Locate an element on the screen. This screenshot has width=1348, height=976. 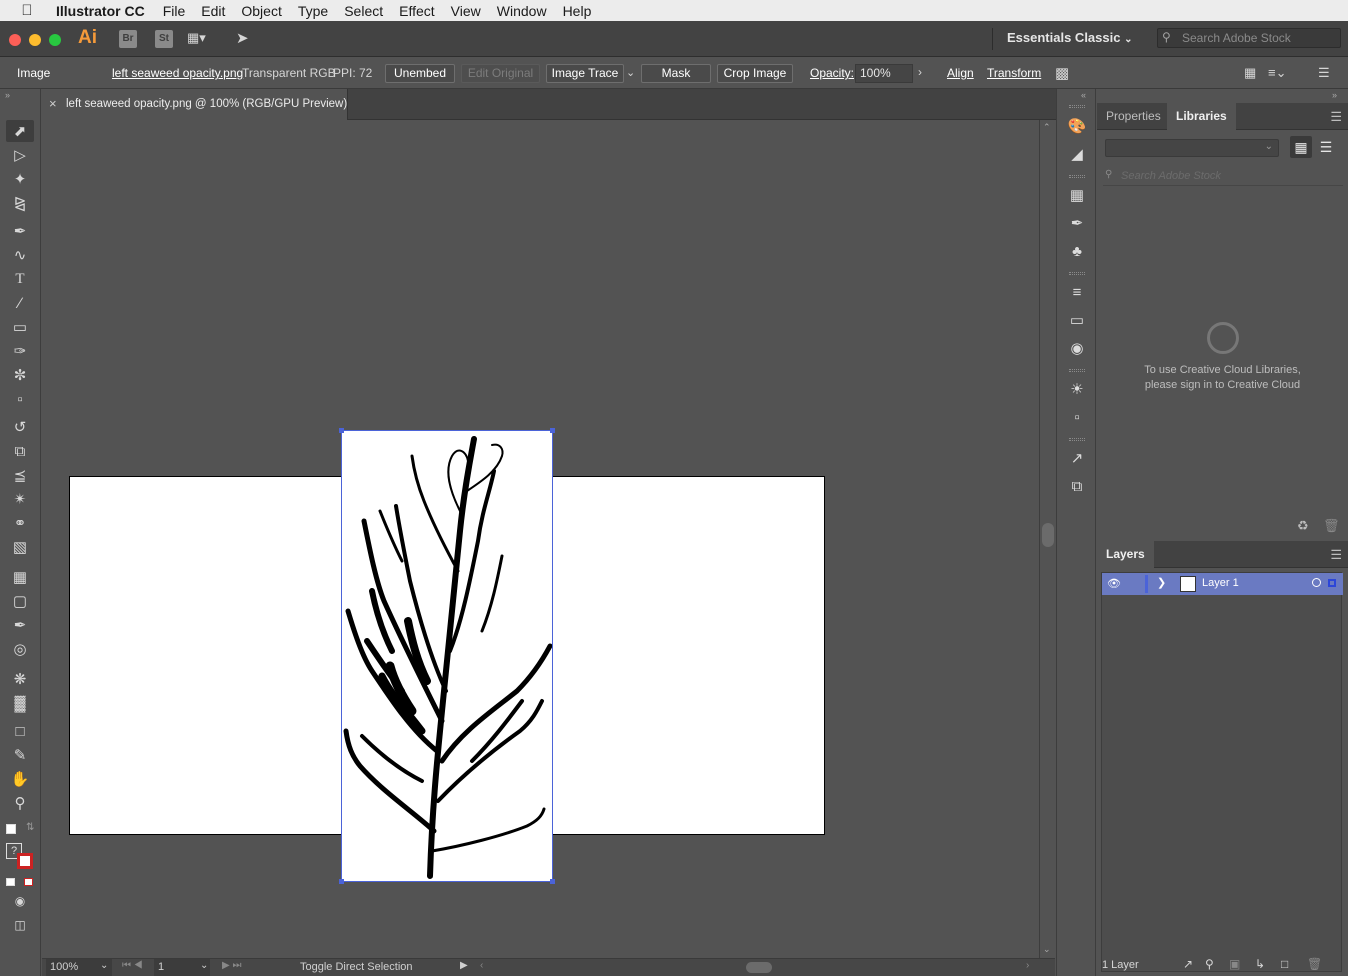
gpu-performance-icon: ➤ is located at coordinates (242, 38).